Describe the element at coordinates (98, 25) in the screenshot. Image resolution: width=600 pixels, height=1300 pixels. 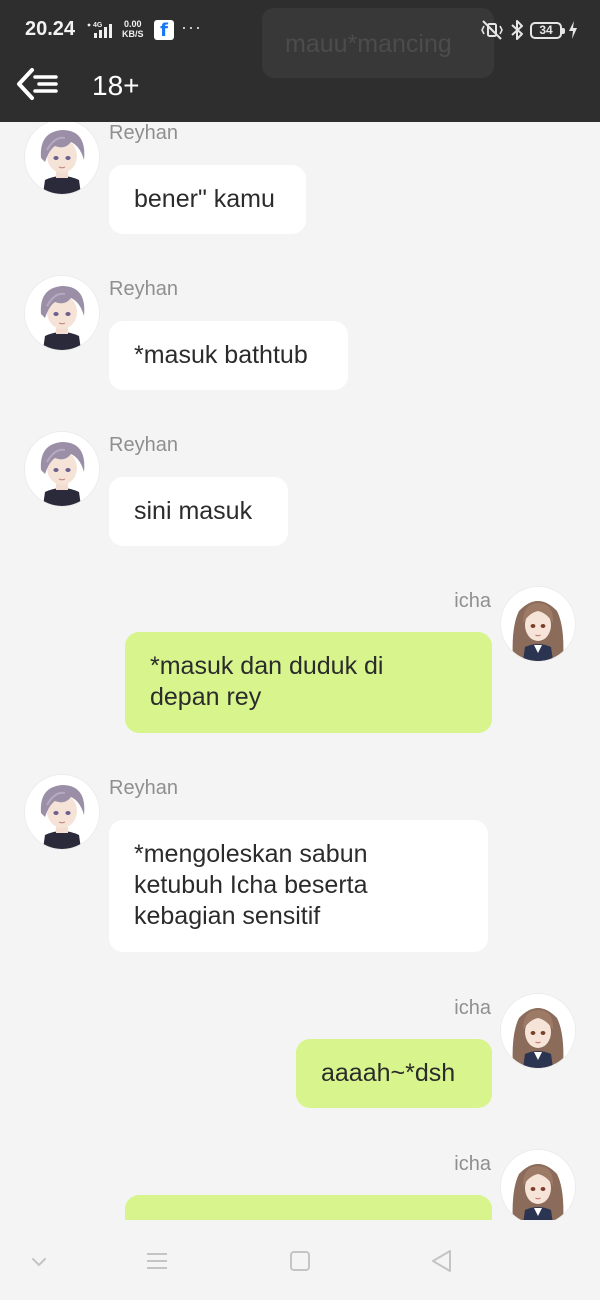
I see `network-type-label: 4G` at that location.